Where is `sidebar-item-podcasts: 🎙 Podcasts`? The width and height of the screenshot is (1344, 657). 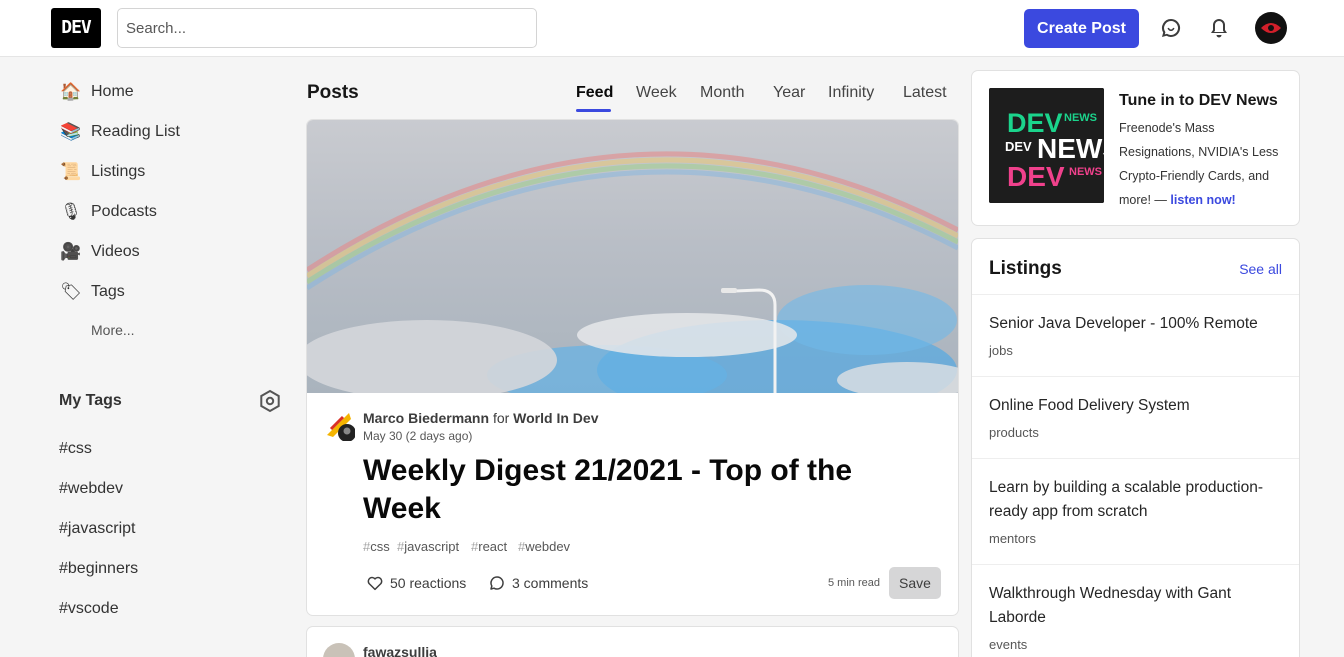
sidebar-item-podcasts: 🎙 Podcasts is located at coordinates (108, 212).